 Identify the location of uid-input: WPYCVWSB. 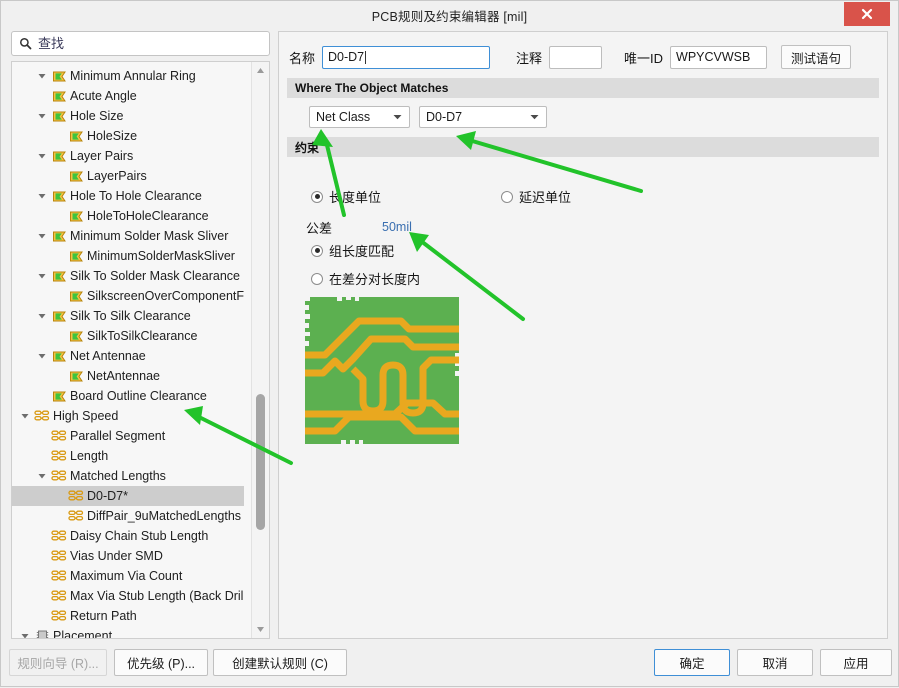
(719, 57).